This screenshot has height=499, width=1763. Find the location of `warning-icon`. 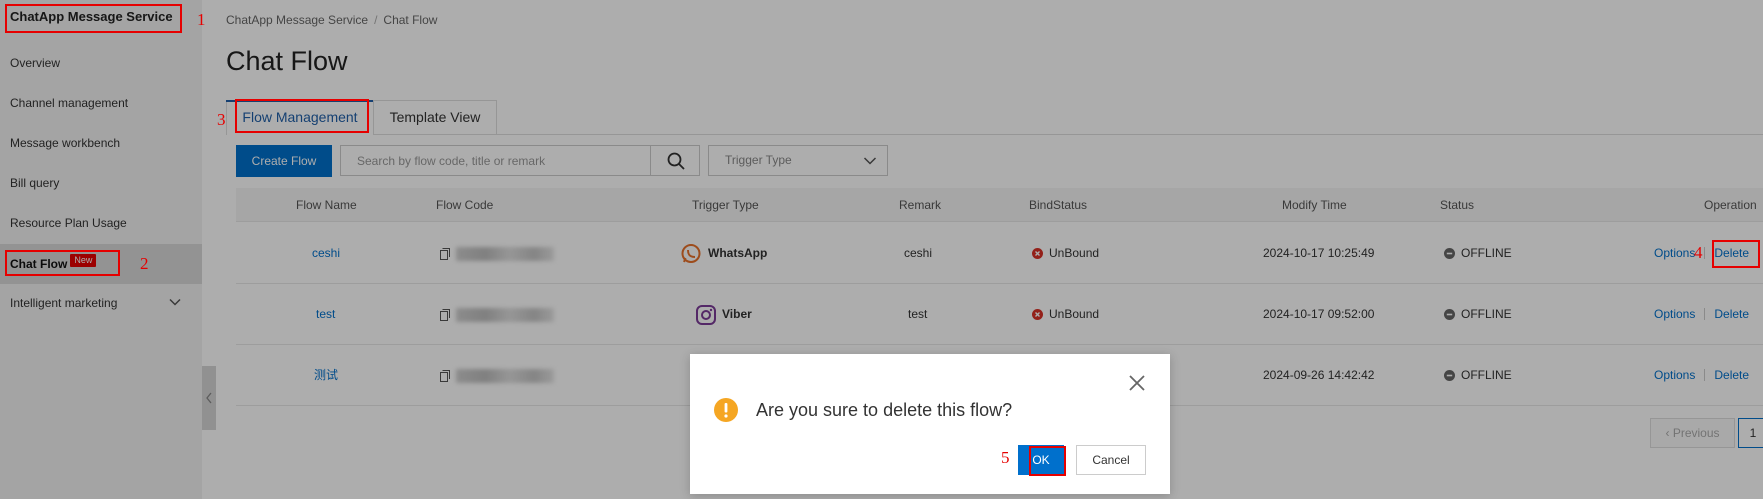

warning-icon is located at coordinates (726, 410).